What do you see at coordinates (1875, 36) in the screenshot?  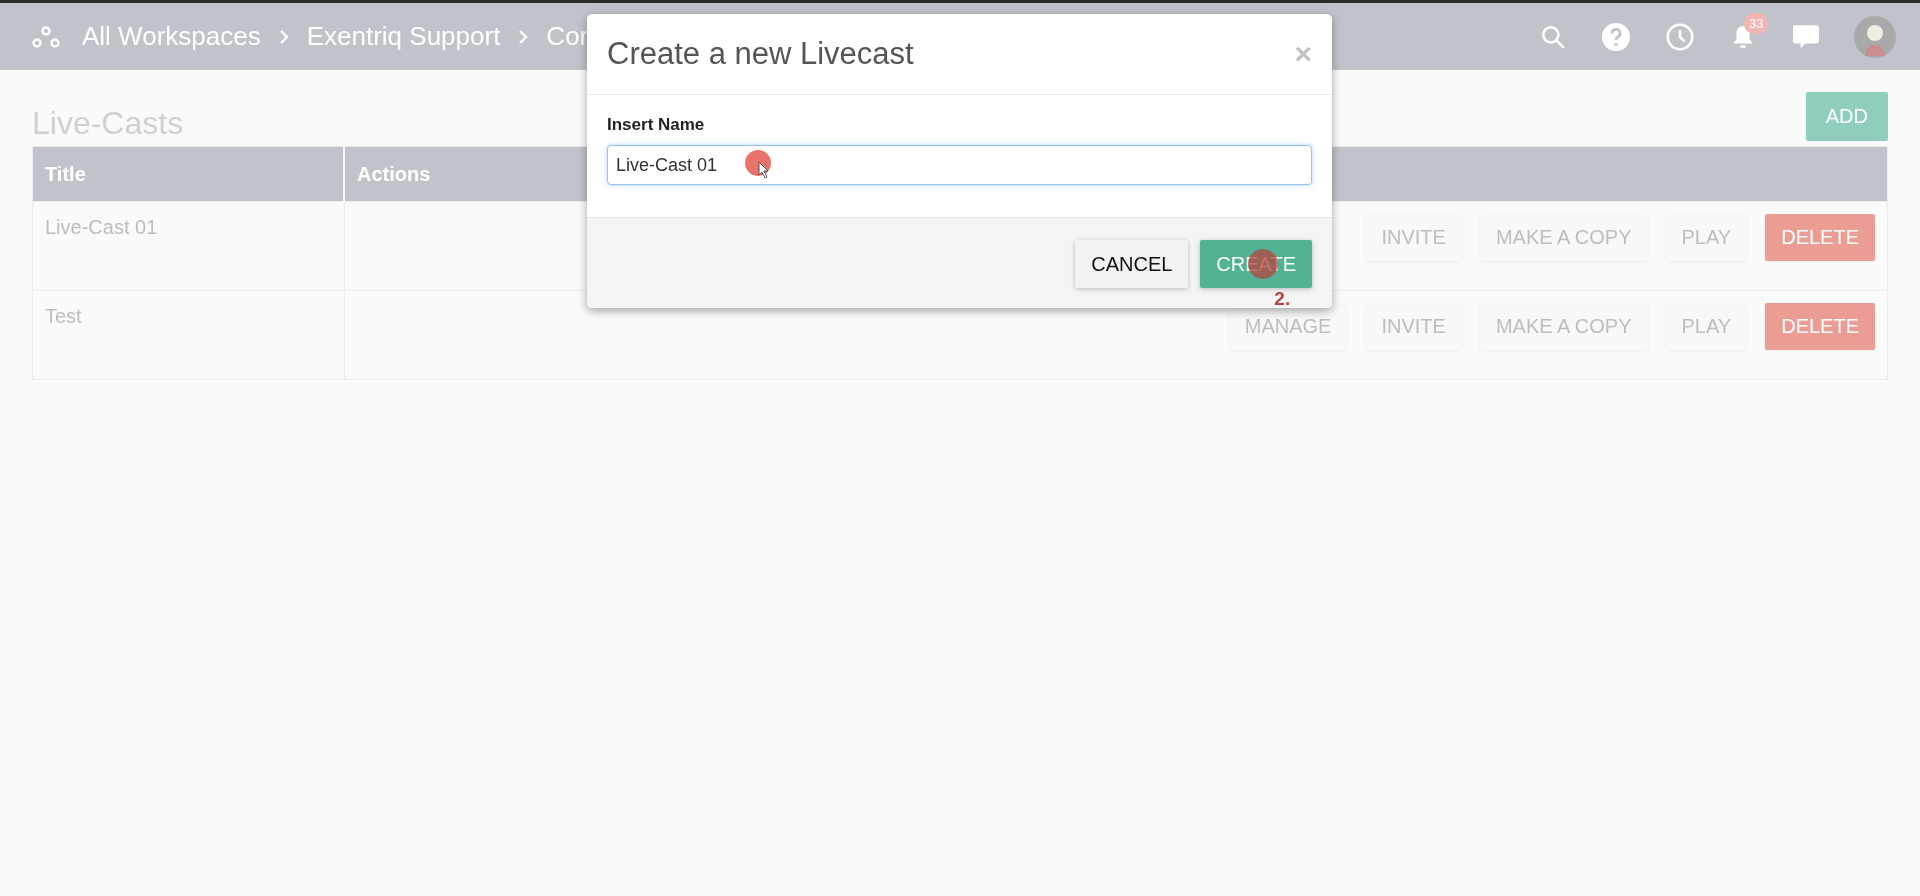 I see `avatar` at bounding box center [1875, 36].